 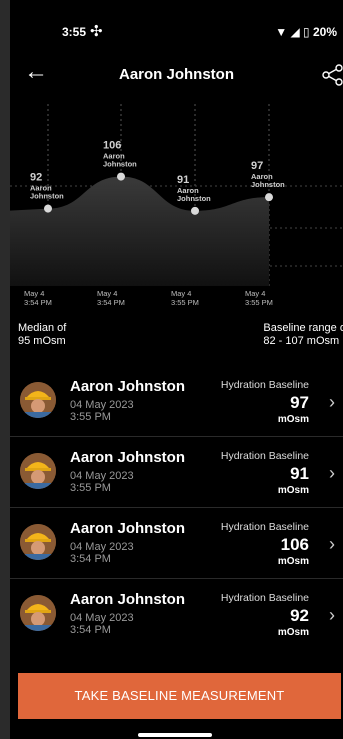 What do you see at coordinates (179, 696) in the screenshot?
I see `take-baseline-measurement-button: TAKE BASELINE MEASUREMENT` at bounding box center [179, 696].